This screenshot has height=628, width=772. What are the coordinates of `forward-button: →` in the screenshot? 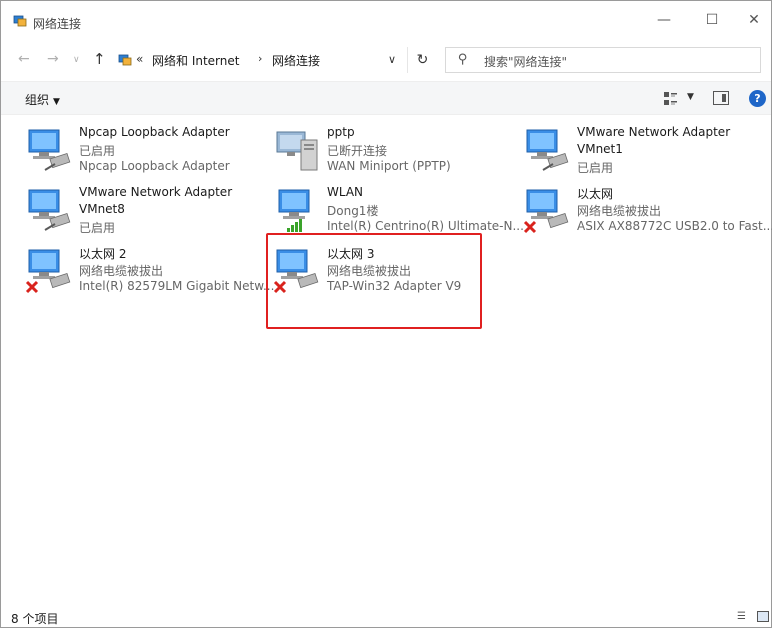 It's located at (53, 59).